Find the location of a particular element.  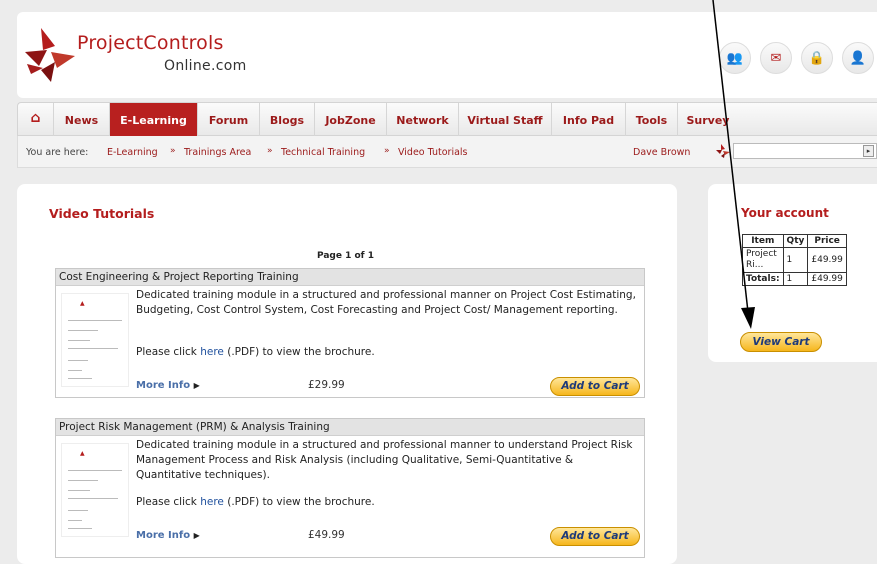

home-glyph: ⌂ is located at coordinates (35, 118).